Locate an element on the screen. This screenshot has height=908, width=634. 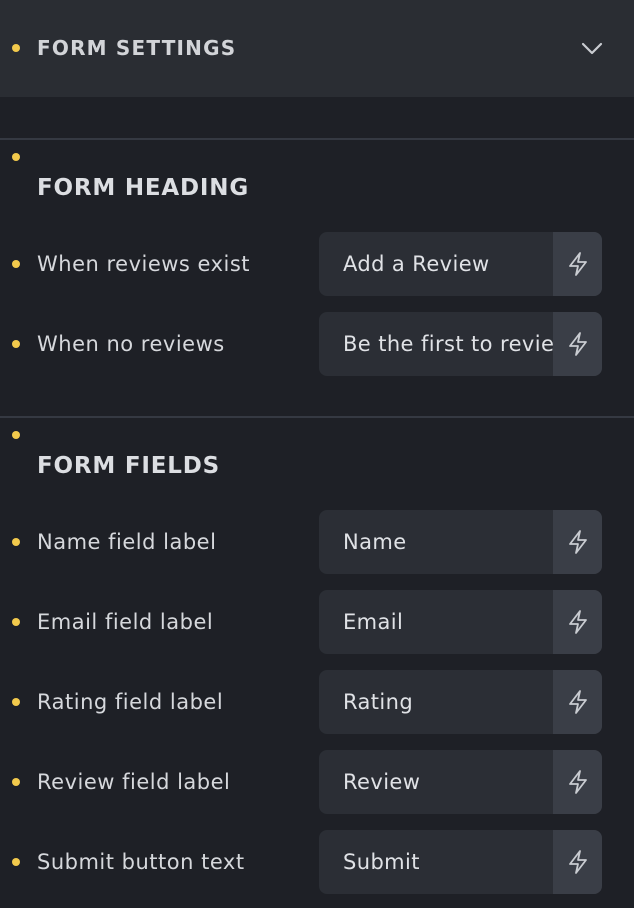
row-label: Email field label is located at coordinates (125, 622).